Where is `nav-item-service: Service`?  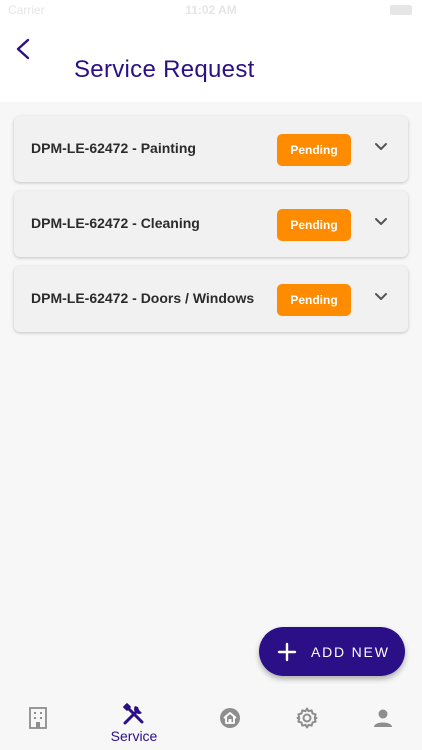 nav-item-service: Service is located at coordinates (134, 722).